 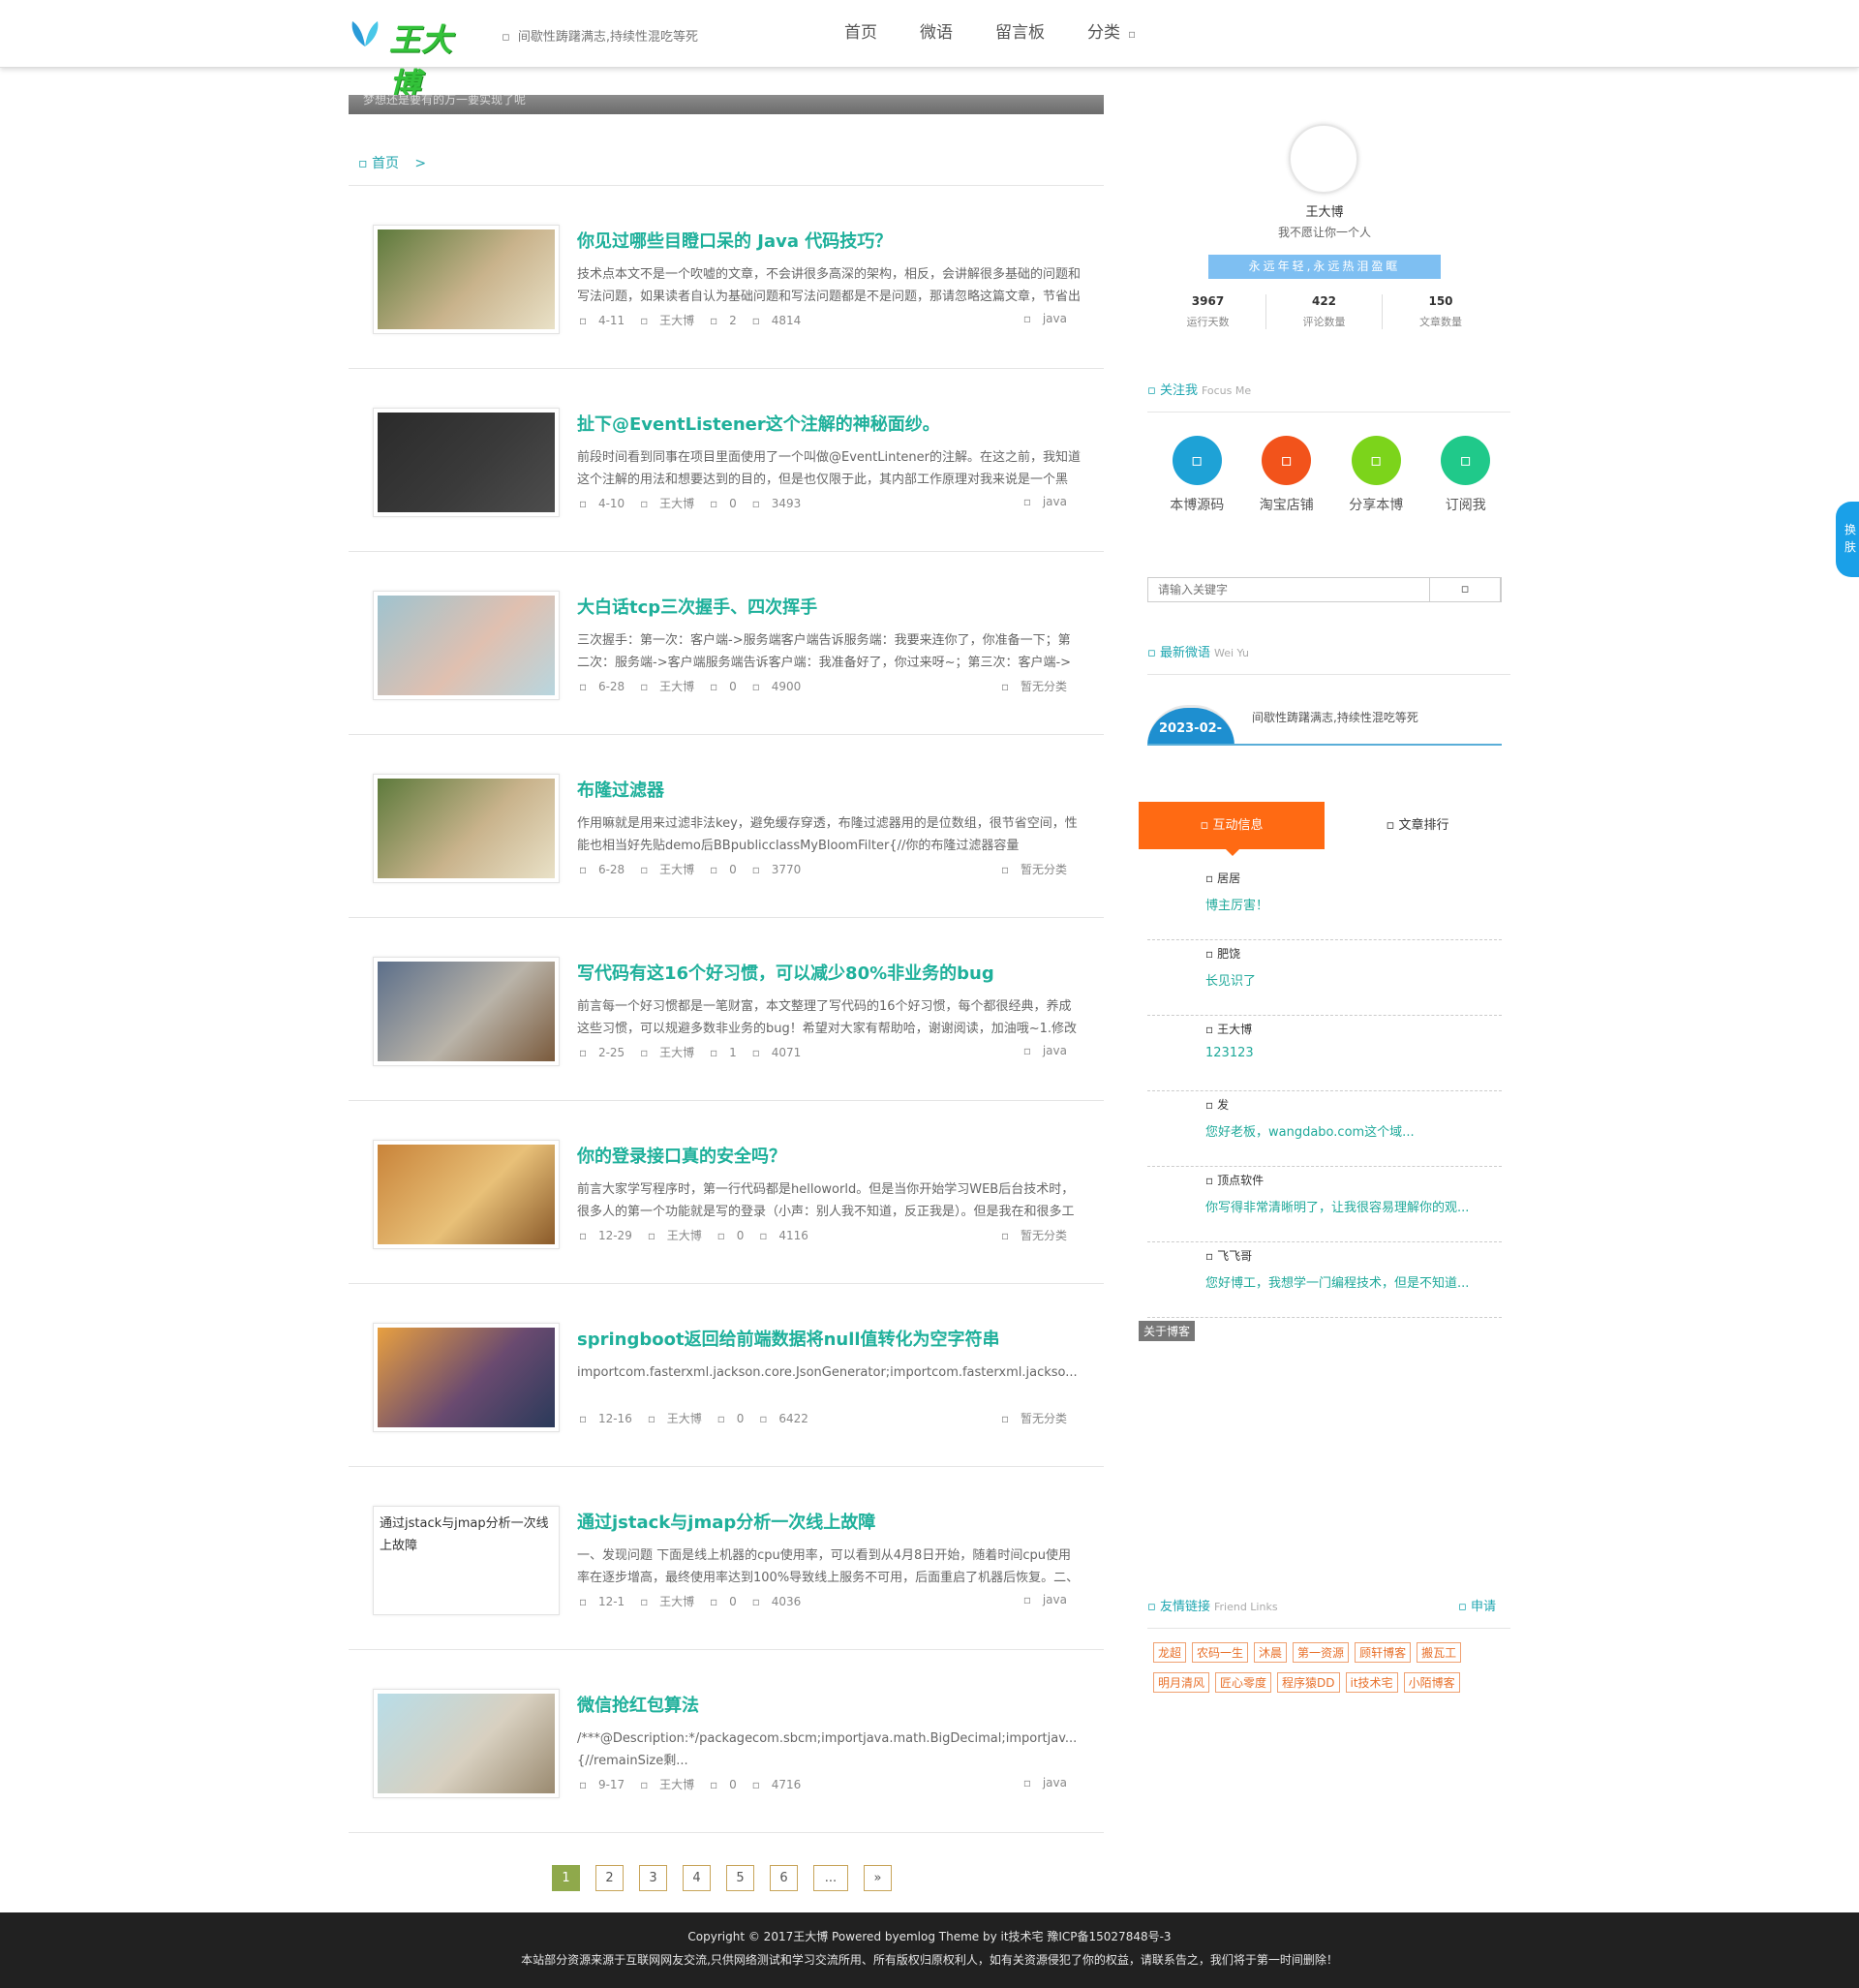 I want to click on apply-link: ▫ 申请, so click(x=1477, y=1605).